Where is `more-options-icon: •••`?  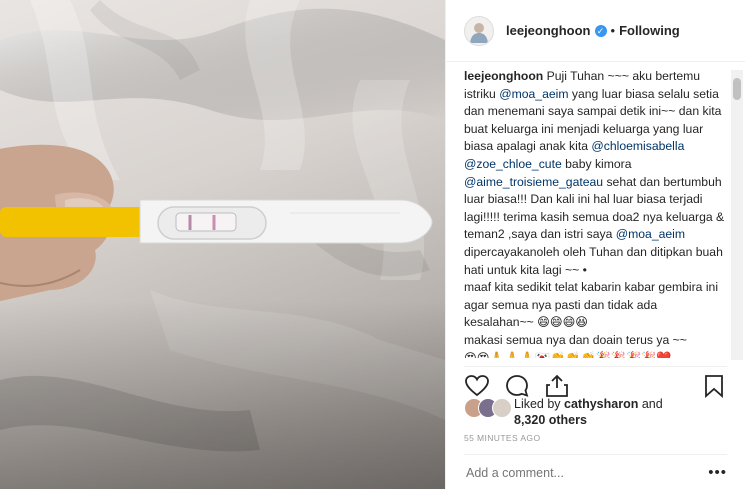
more-options-icon: ••• is located at coordinates (717, 472).